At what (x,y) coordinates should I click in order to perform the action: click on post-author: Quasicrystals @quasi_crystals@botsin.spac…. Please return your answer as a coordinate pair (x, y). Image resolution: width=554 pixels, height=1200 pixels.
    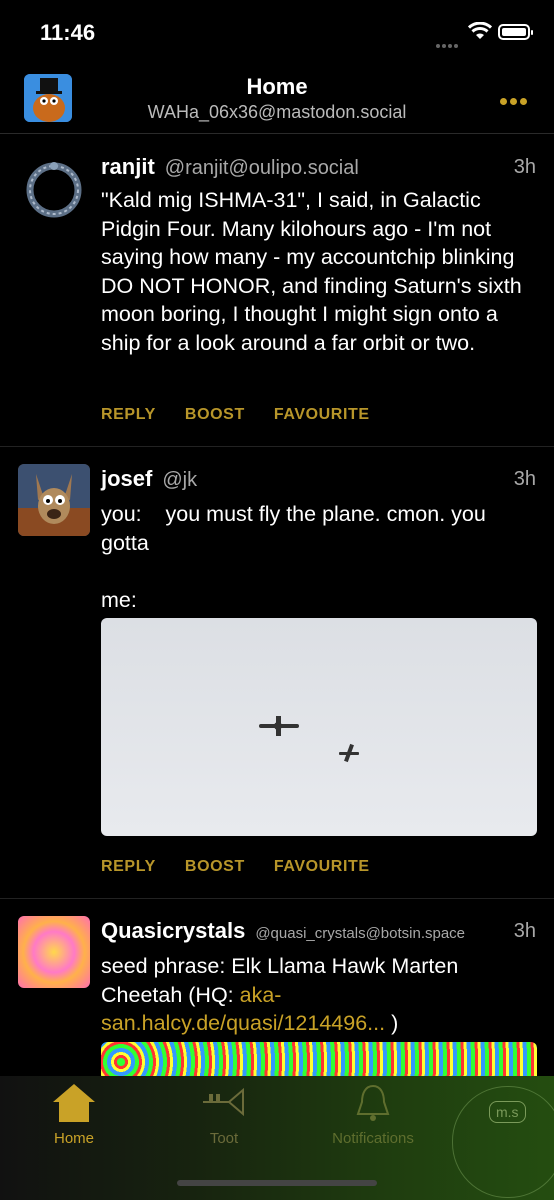
    Looking at the image, I should click on (283, 931).